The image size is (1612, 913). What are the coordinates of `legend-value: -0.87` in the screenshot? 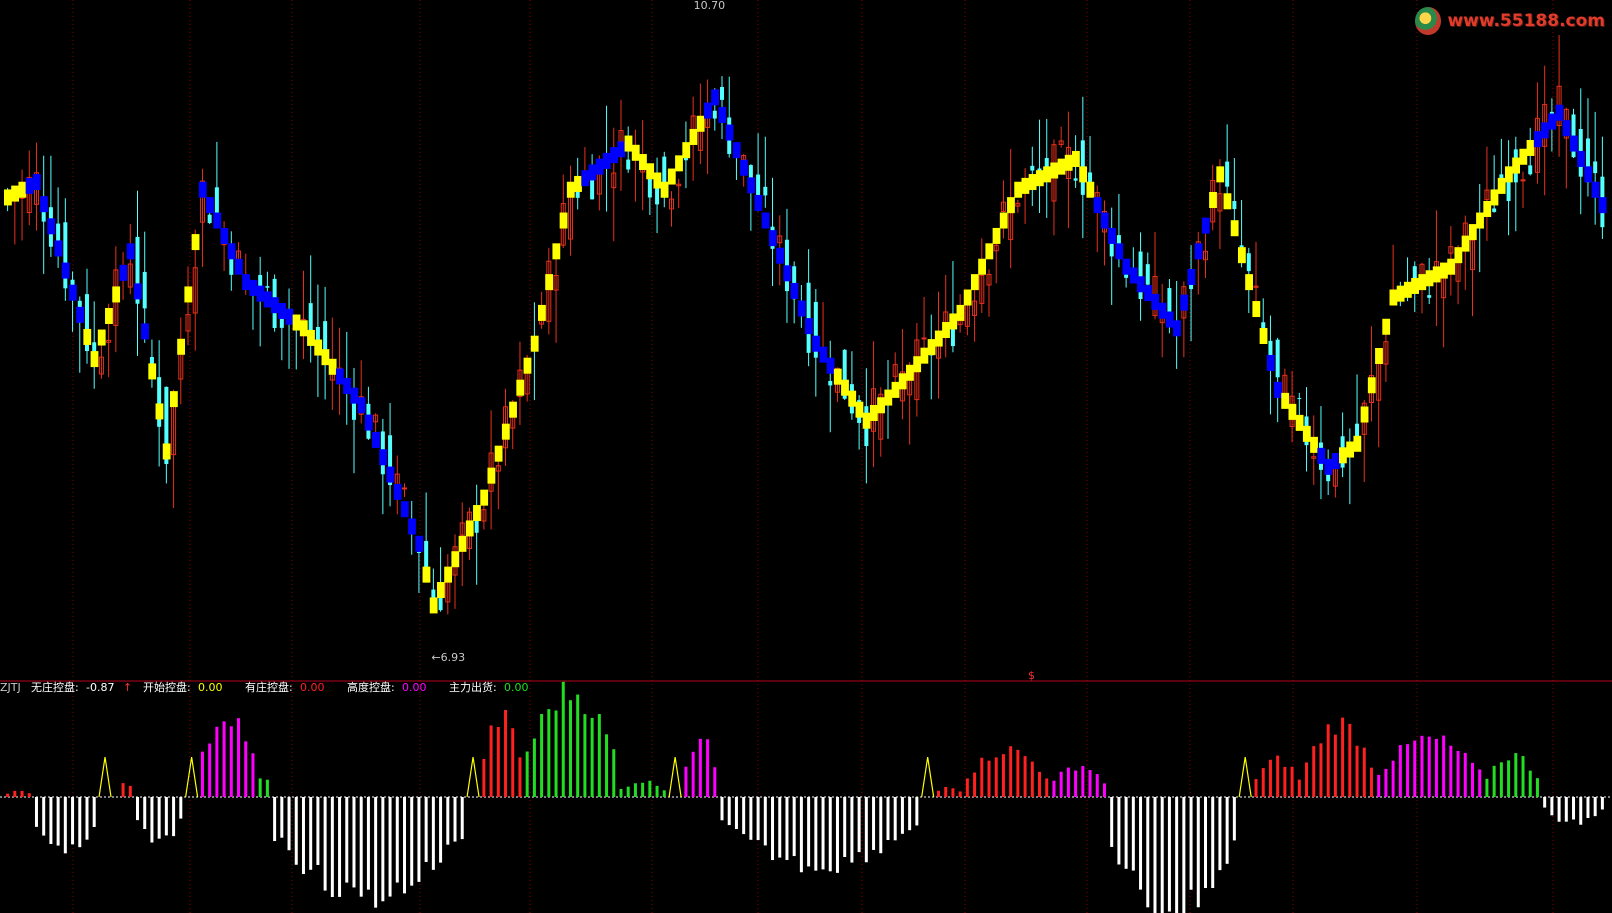 It's located at (100, 687).